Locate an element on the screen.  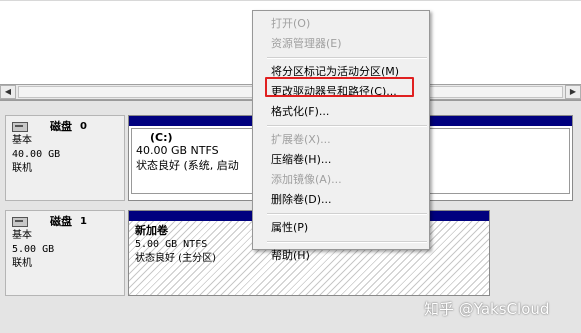
disk-info-0: 磁盘 0 基本 40.00 GB 联机 is located at coordinates (65, 158).